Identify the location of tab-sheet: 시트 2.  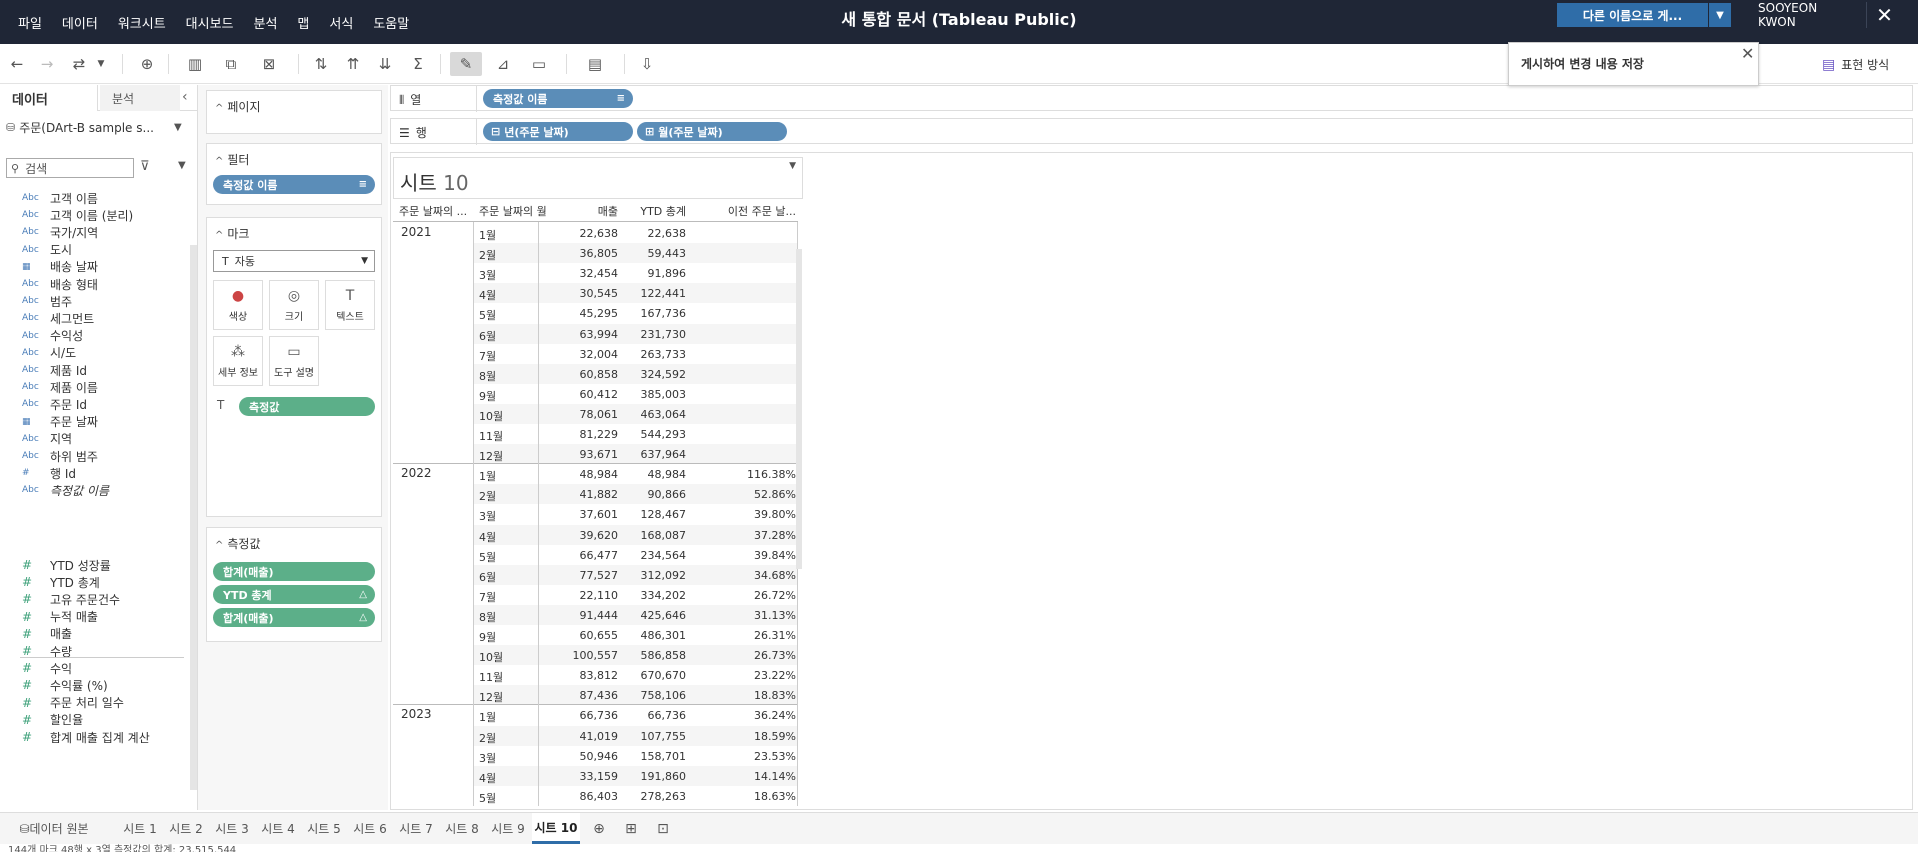
(186, 828).